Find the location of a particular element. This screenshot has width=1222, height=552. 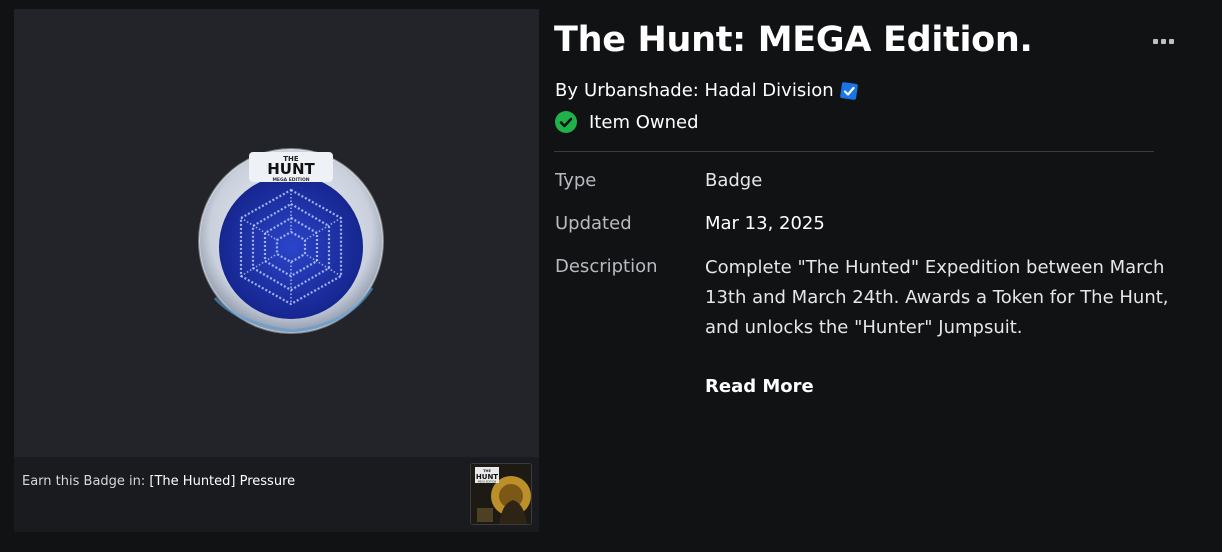

badge-image: THE HUNT MEGA EDITION is located at coordinates (291, 241).